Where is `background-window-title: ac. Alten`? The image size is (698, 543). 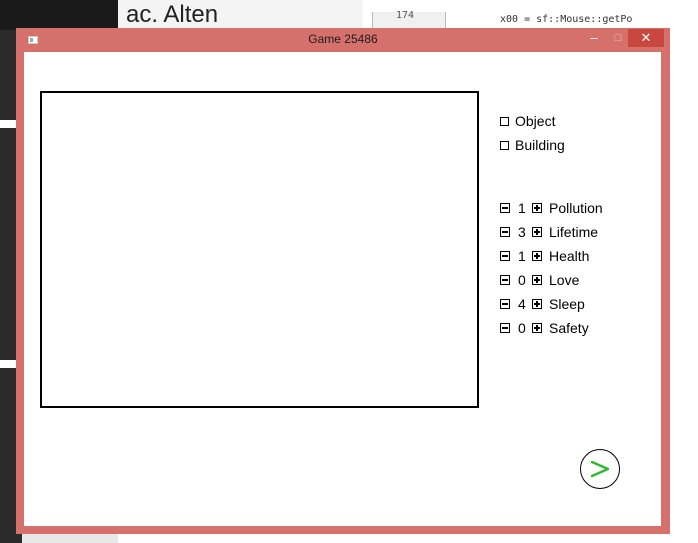
background-window-title: ac. Alten is located at coordinates (172, 14).